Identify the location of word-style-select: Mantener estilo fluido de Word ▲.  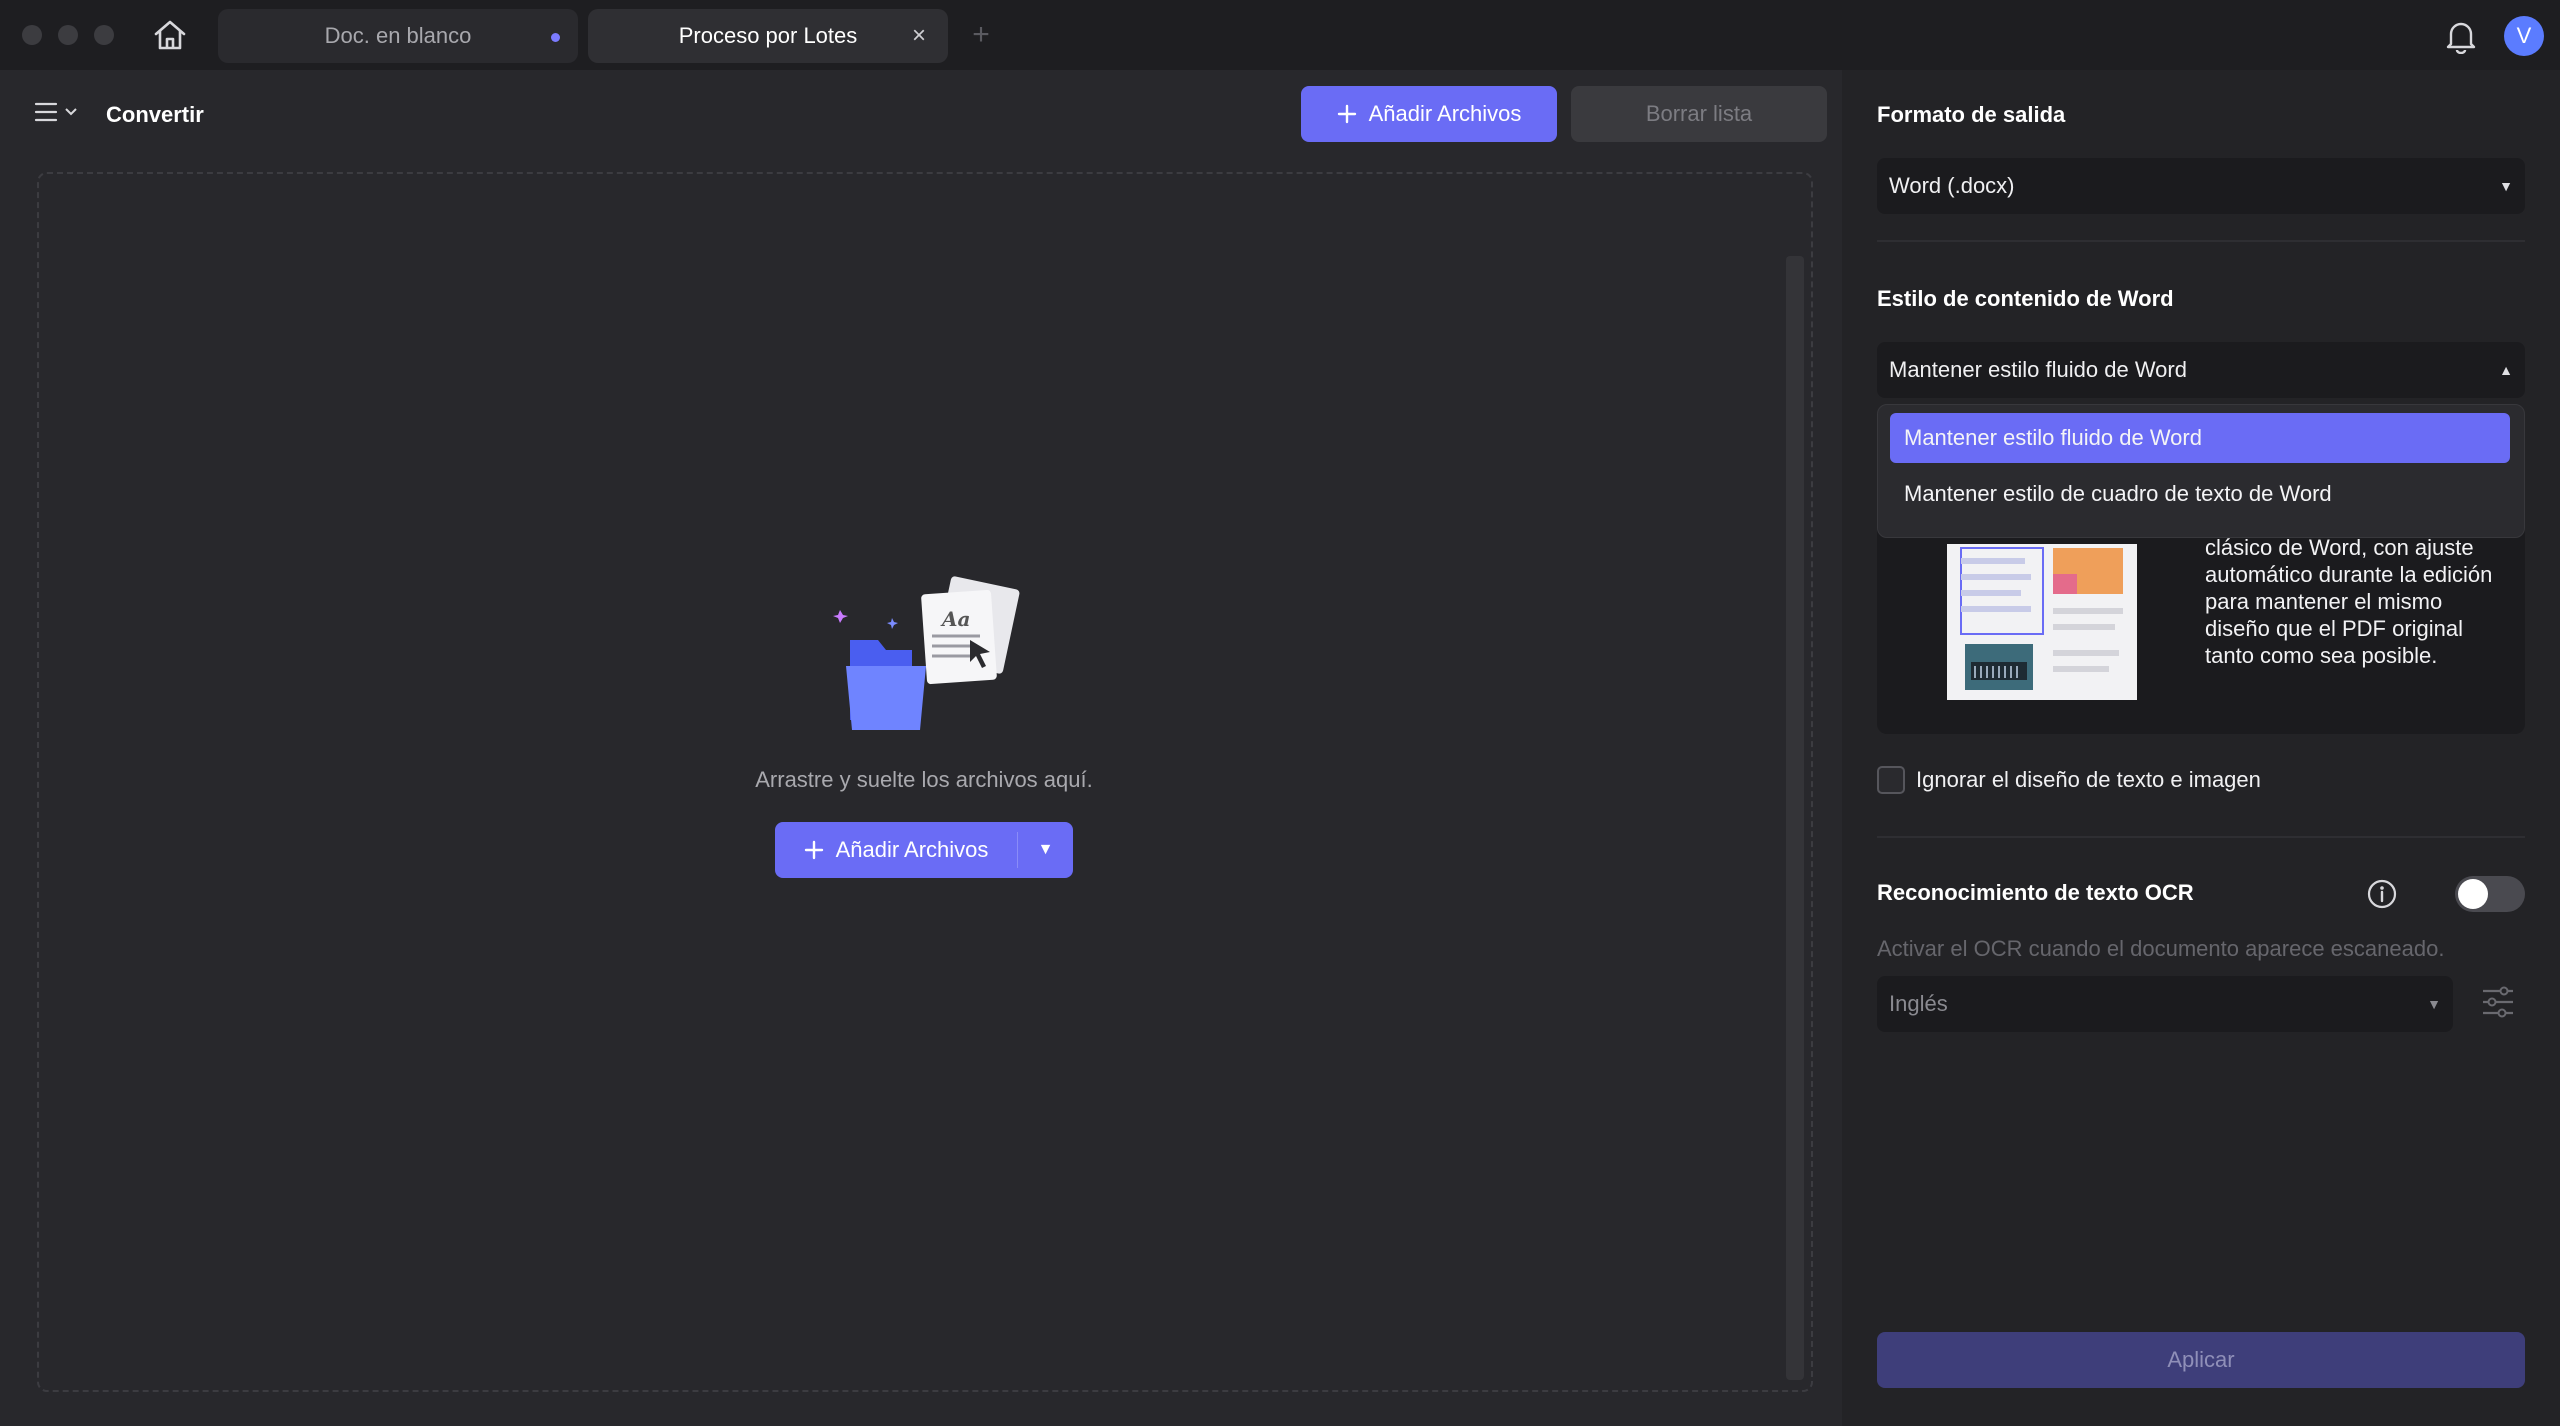
(2201, 370).